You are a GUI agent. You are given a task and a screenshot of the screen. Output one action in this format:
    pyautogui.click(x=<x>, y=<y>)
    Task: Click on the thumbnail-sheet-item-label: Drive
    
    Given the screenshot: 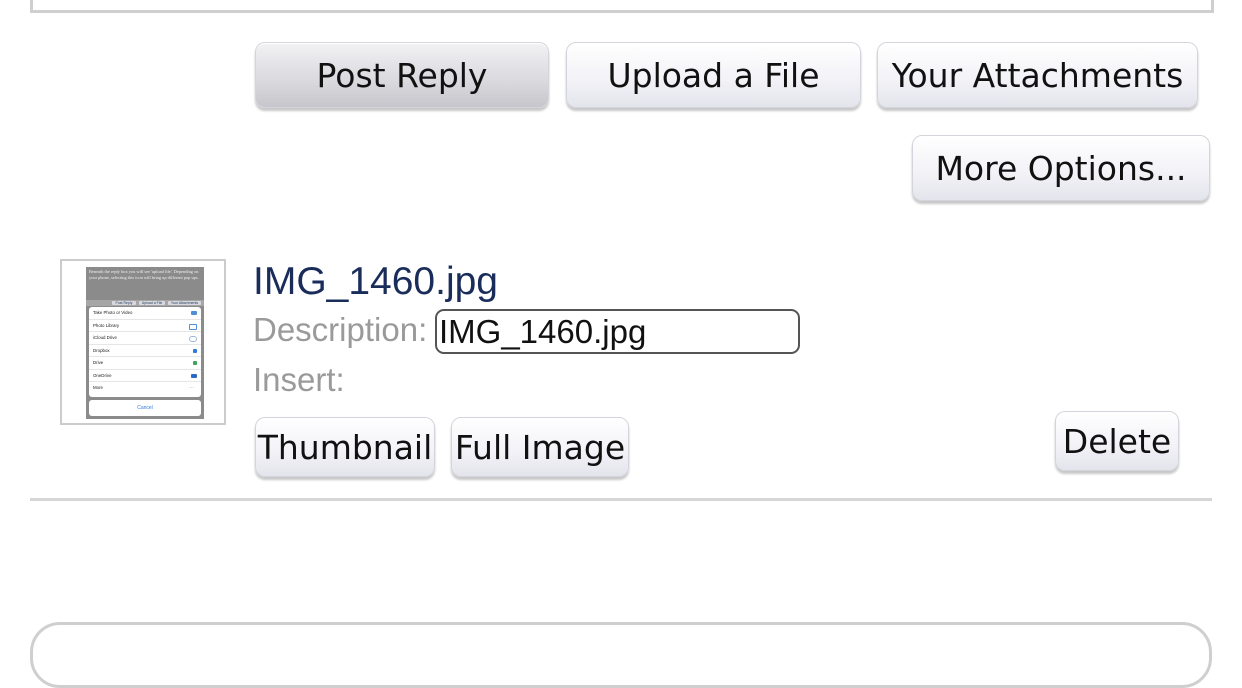 What is the action you would take?
    pyautogui.click(x=98, y=362)
    